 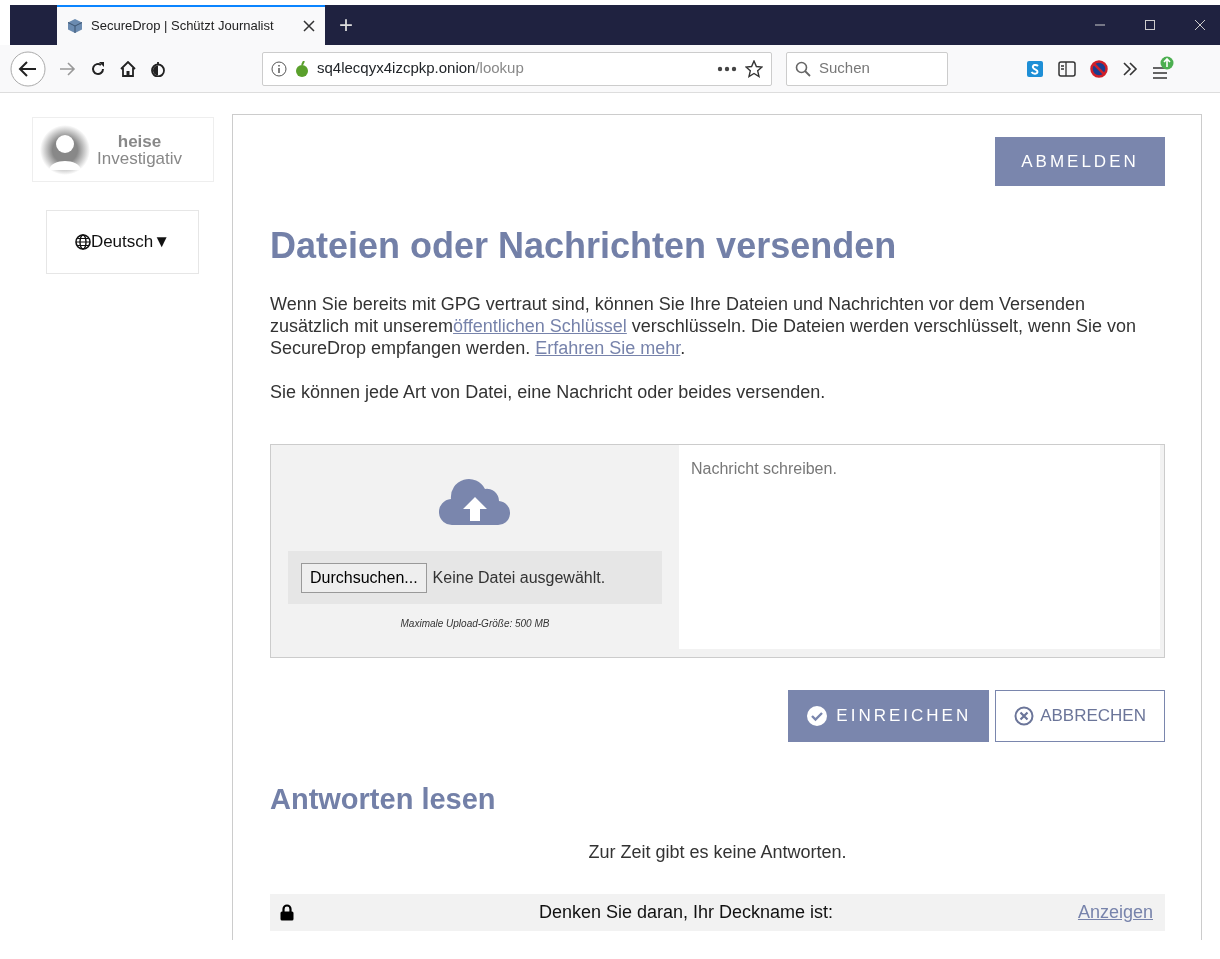 What do you see at coordinates (128, 68) in the screenshot?
I see `home-icon` at bounding box center [128, 68].